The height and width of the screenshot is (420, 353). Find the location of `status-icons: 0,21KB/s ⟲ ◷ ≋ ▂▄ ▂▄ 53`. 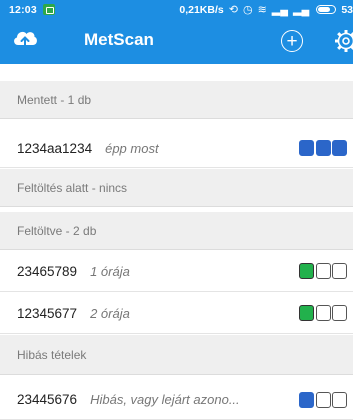

status-icons: 0,21KB/s ⟲ ◷ ≋ ▂▄ ▂▄ 53 is located at coordinates (266, 9).